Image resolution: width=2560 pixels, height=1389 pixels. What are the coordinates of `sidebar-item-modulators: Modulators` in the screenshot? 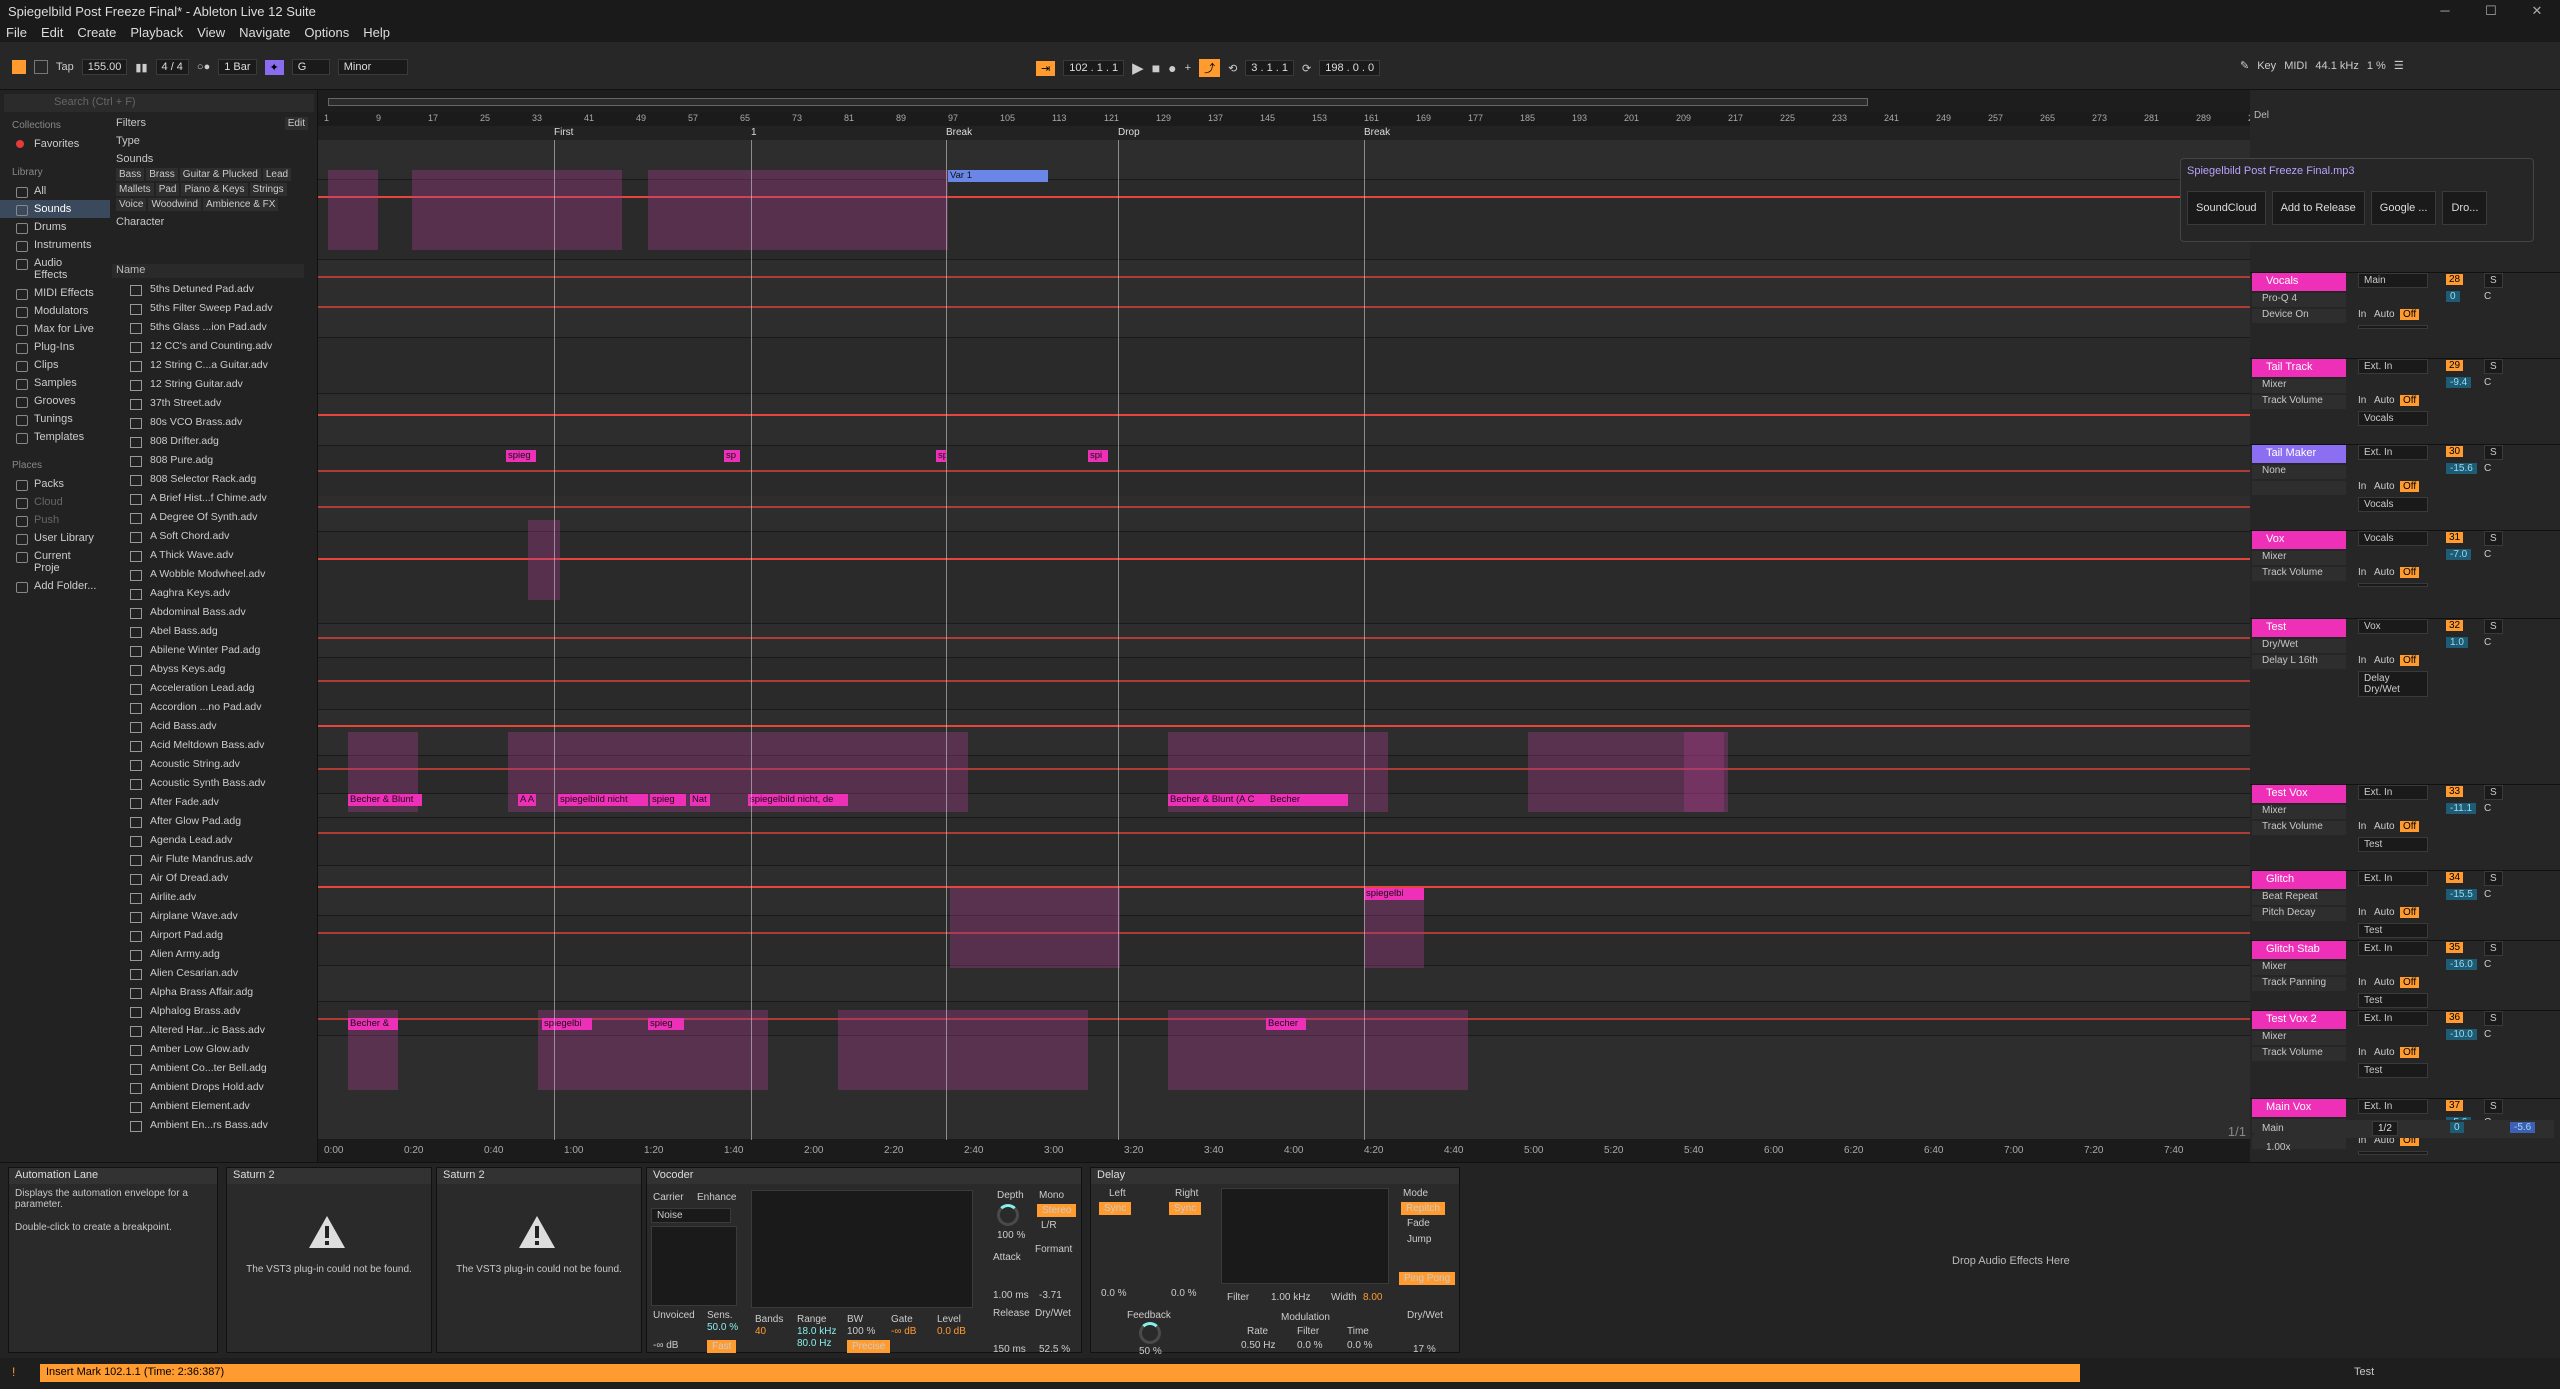 It's located at (55, 311).